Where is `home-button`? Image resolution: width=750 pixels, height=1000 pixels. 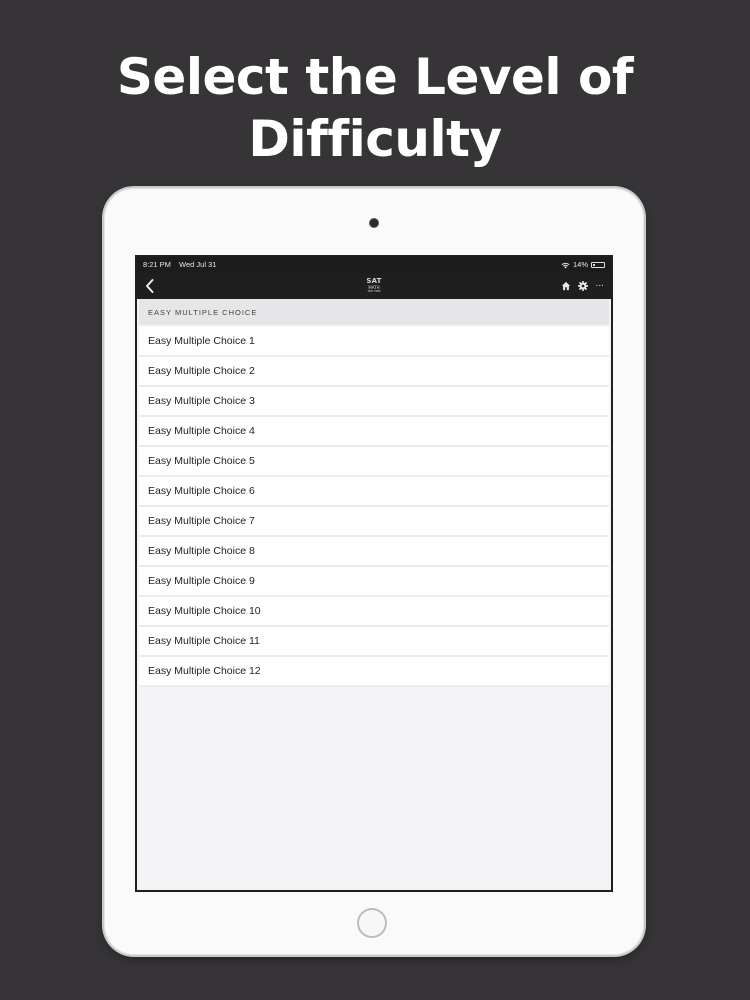 home-button is located at coordinates (372, 923).